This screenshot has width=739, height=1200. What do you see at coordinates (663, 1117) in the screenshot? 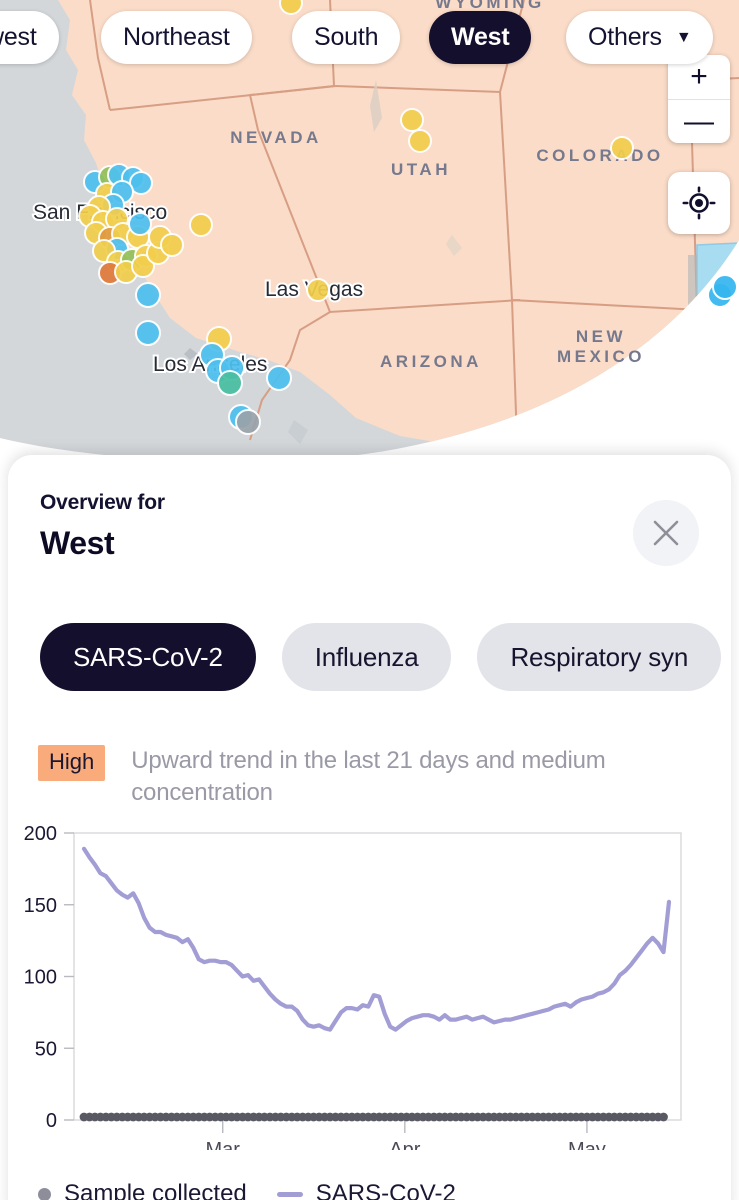
I see `sample-collected-dot` at bounding box center [663, 1117].